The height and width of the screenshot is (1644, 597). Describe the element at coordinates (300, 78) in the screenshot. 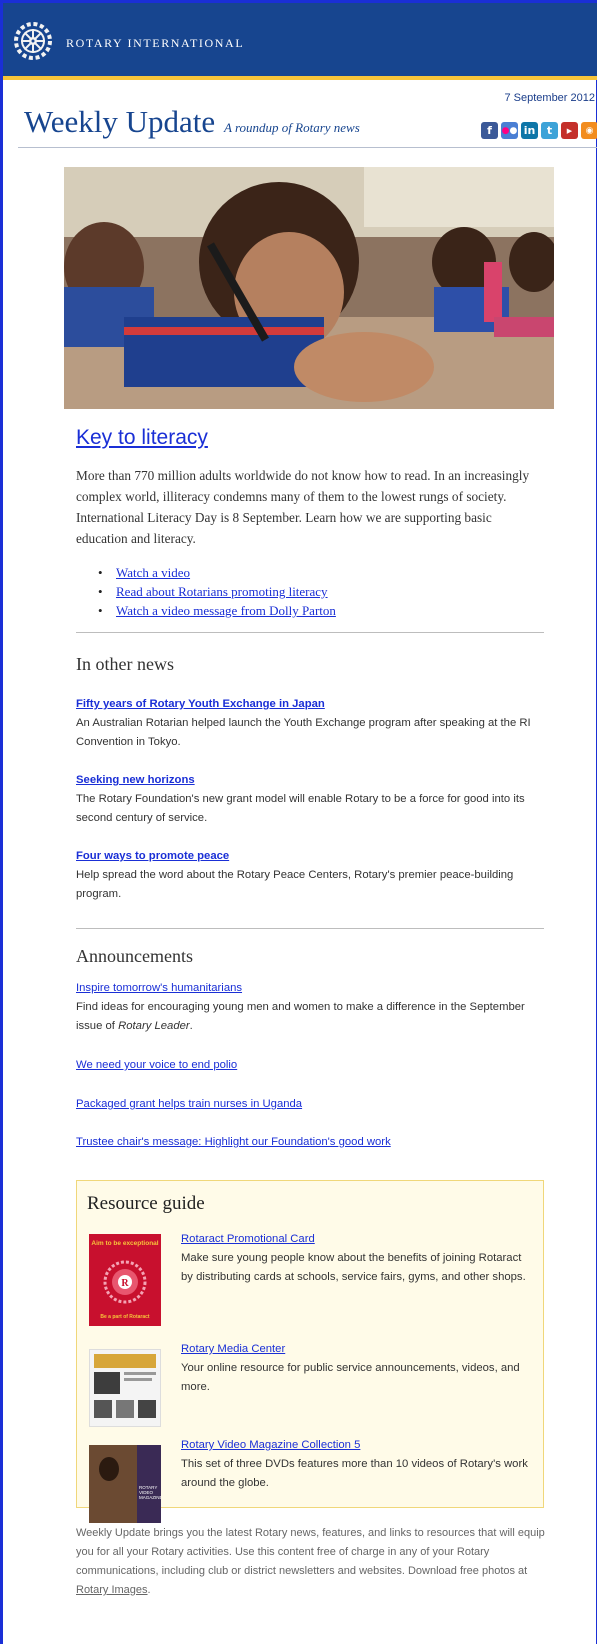

I see `masthead-gold-stripe` at that location.